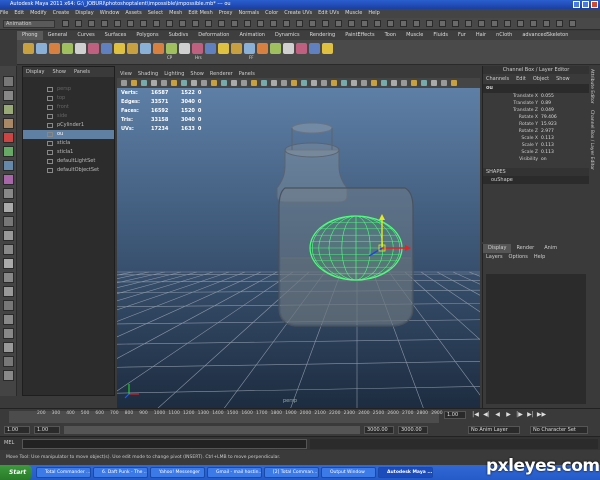  I want to click on playback-button: ▶|, so click(530, 414).